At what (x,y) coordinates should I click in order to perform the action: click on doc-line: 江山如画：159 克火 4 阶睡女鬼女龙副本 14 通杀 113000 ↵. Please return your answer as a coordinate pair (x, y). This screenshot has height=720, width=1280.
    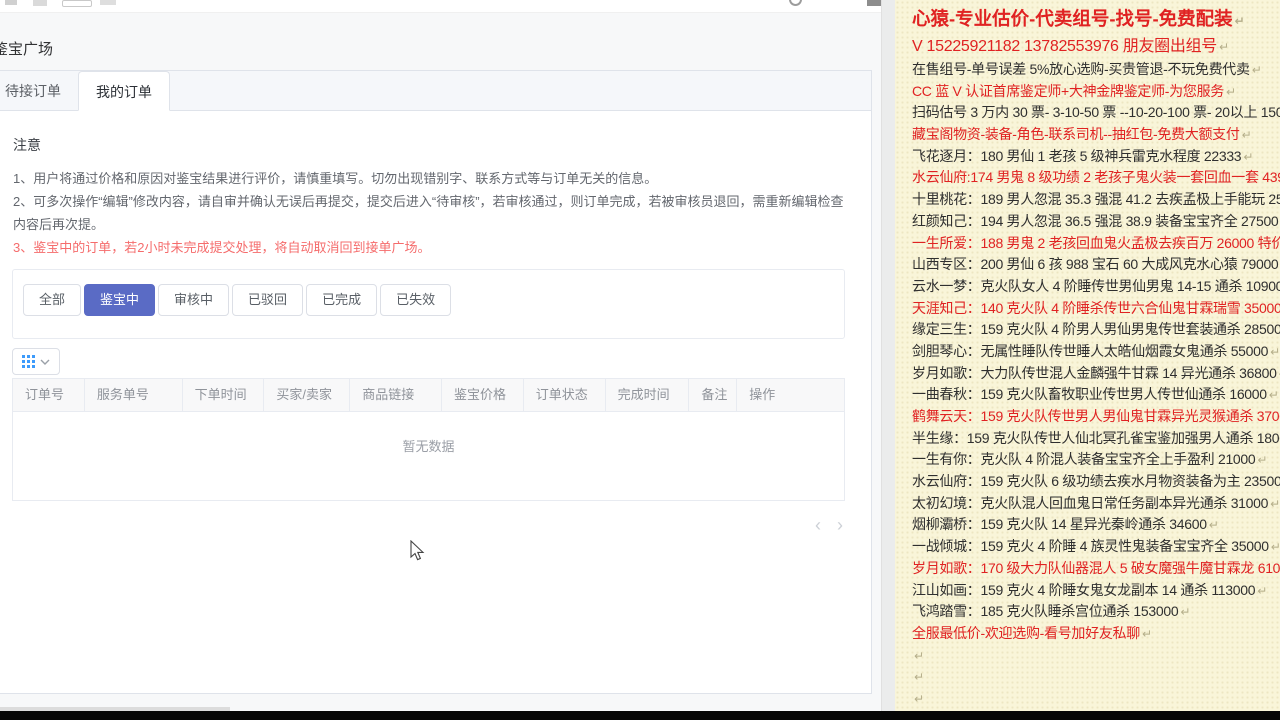
    Looking at the image, I should click on (1096, 591).